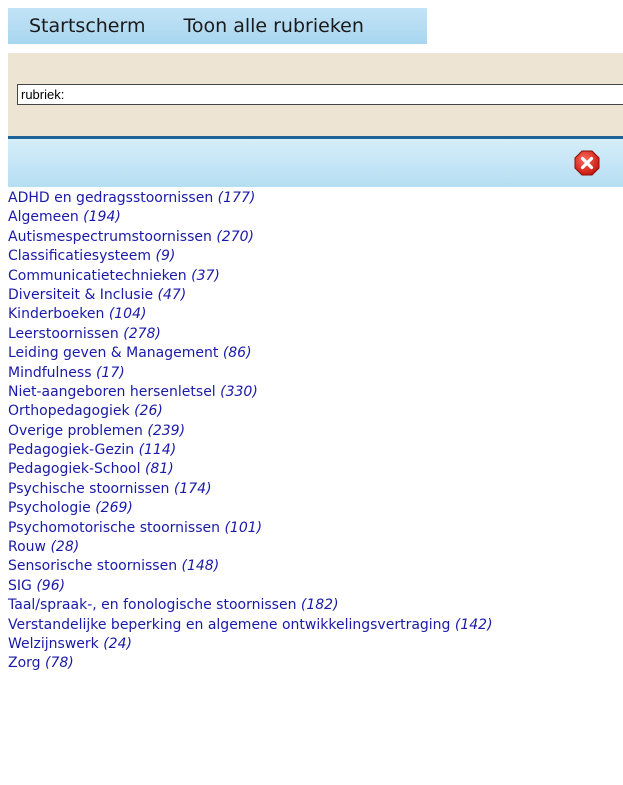 The image size is (623, 785). I want to click on category-link: Overige problemen (239), so click(250, 431).